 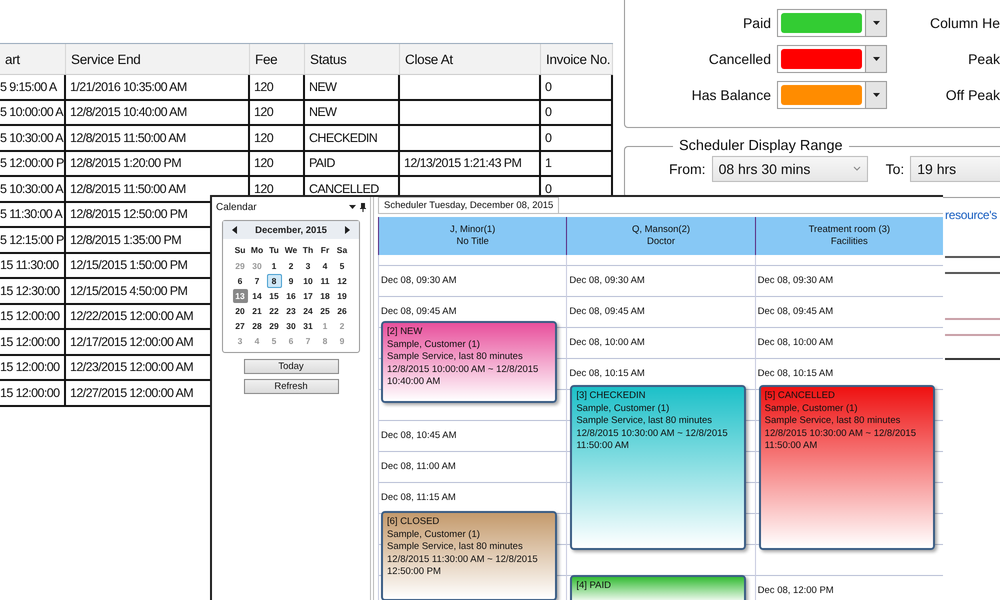 What do you see at coordinates (971, 215) in the screenshot?
I see `resource-link: resource's` at bounding box center [971, 215].